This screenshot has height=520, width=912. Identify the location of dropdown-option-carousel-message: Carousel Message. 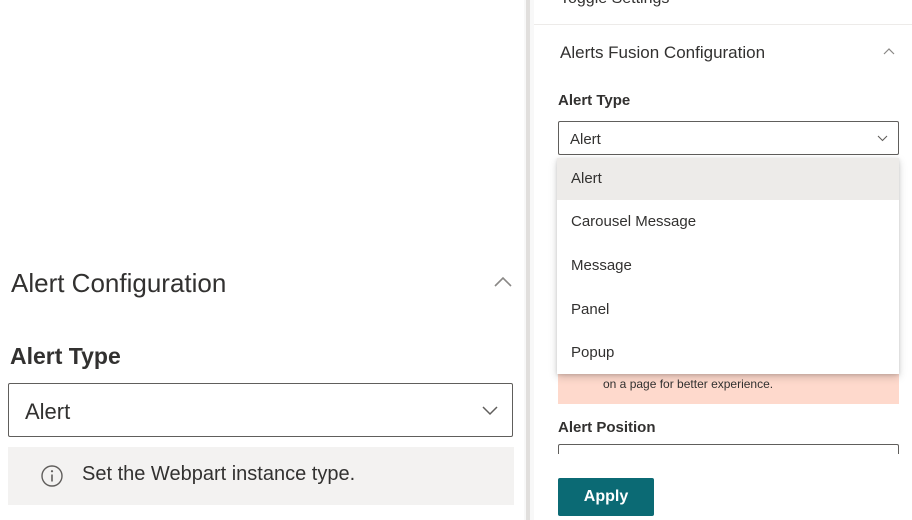
(728, 222).